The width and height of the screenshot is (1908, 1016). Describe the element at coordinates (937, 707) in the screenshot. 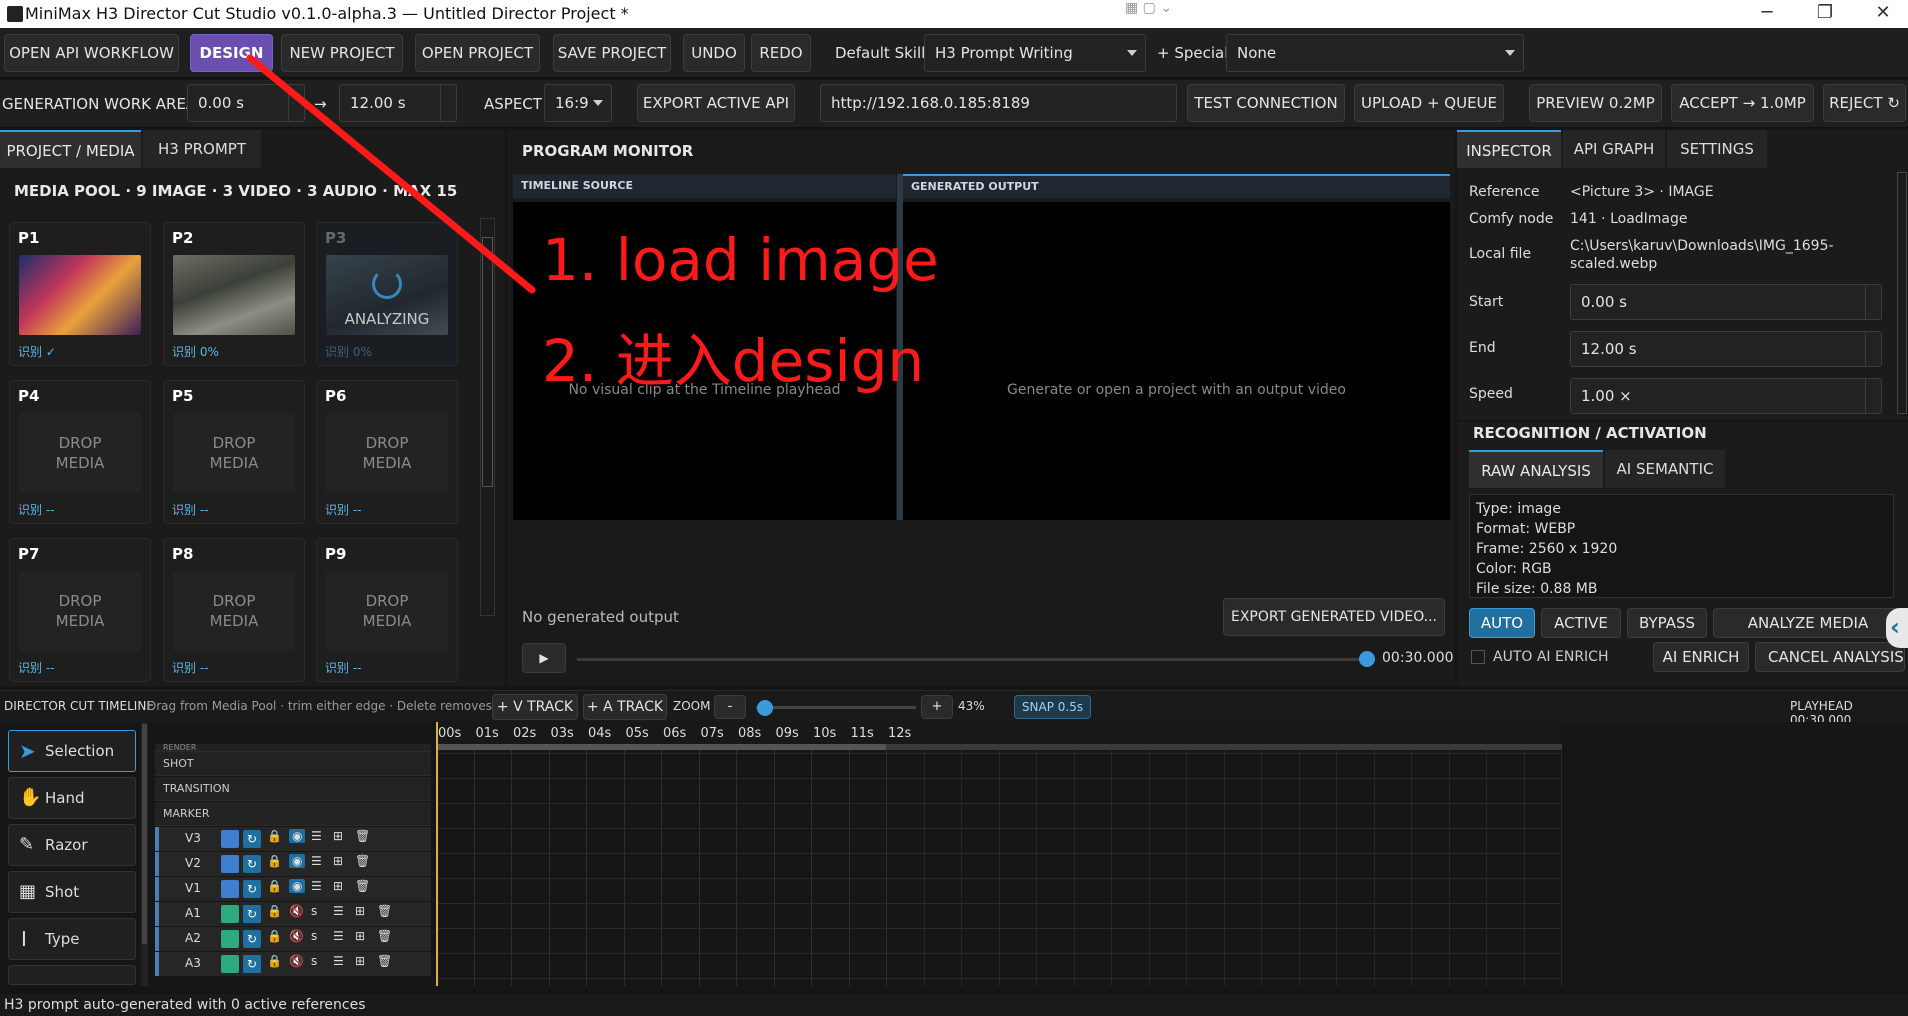

I see `zoom-in-button: +` at that location.